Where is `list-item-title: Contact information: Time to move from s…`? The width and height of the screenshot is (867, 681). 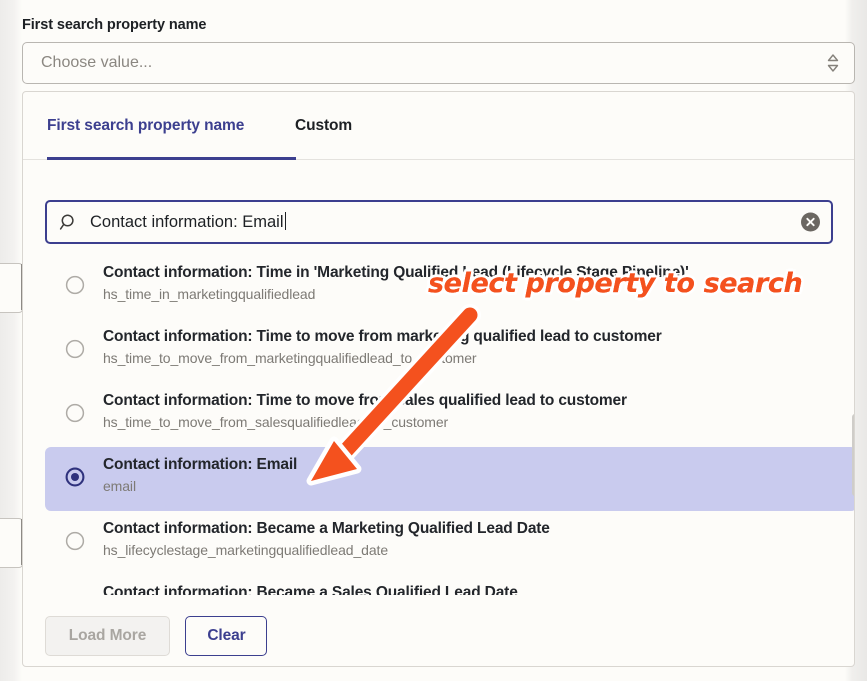 list-item-title: Contact information: Time to move from s… is located at coordinates (365, 400).